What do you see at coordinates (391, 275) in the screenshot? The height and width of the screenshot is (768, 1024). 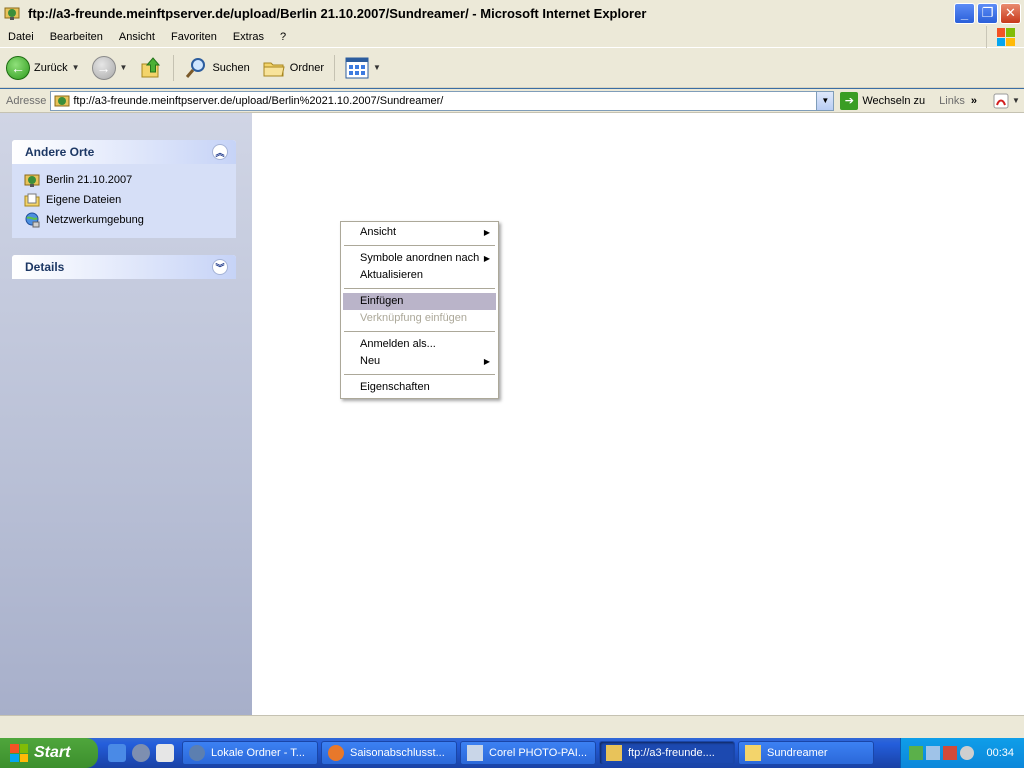 I see `ctx-item-label: Aktualisieren` at bounding box center [391, 275].